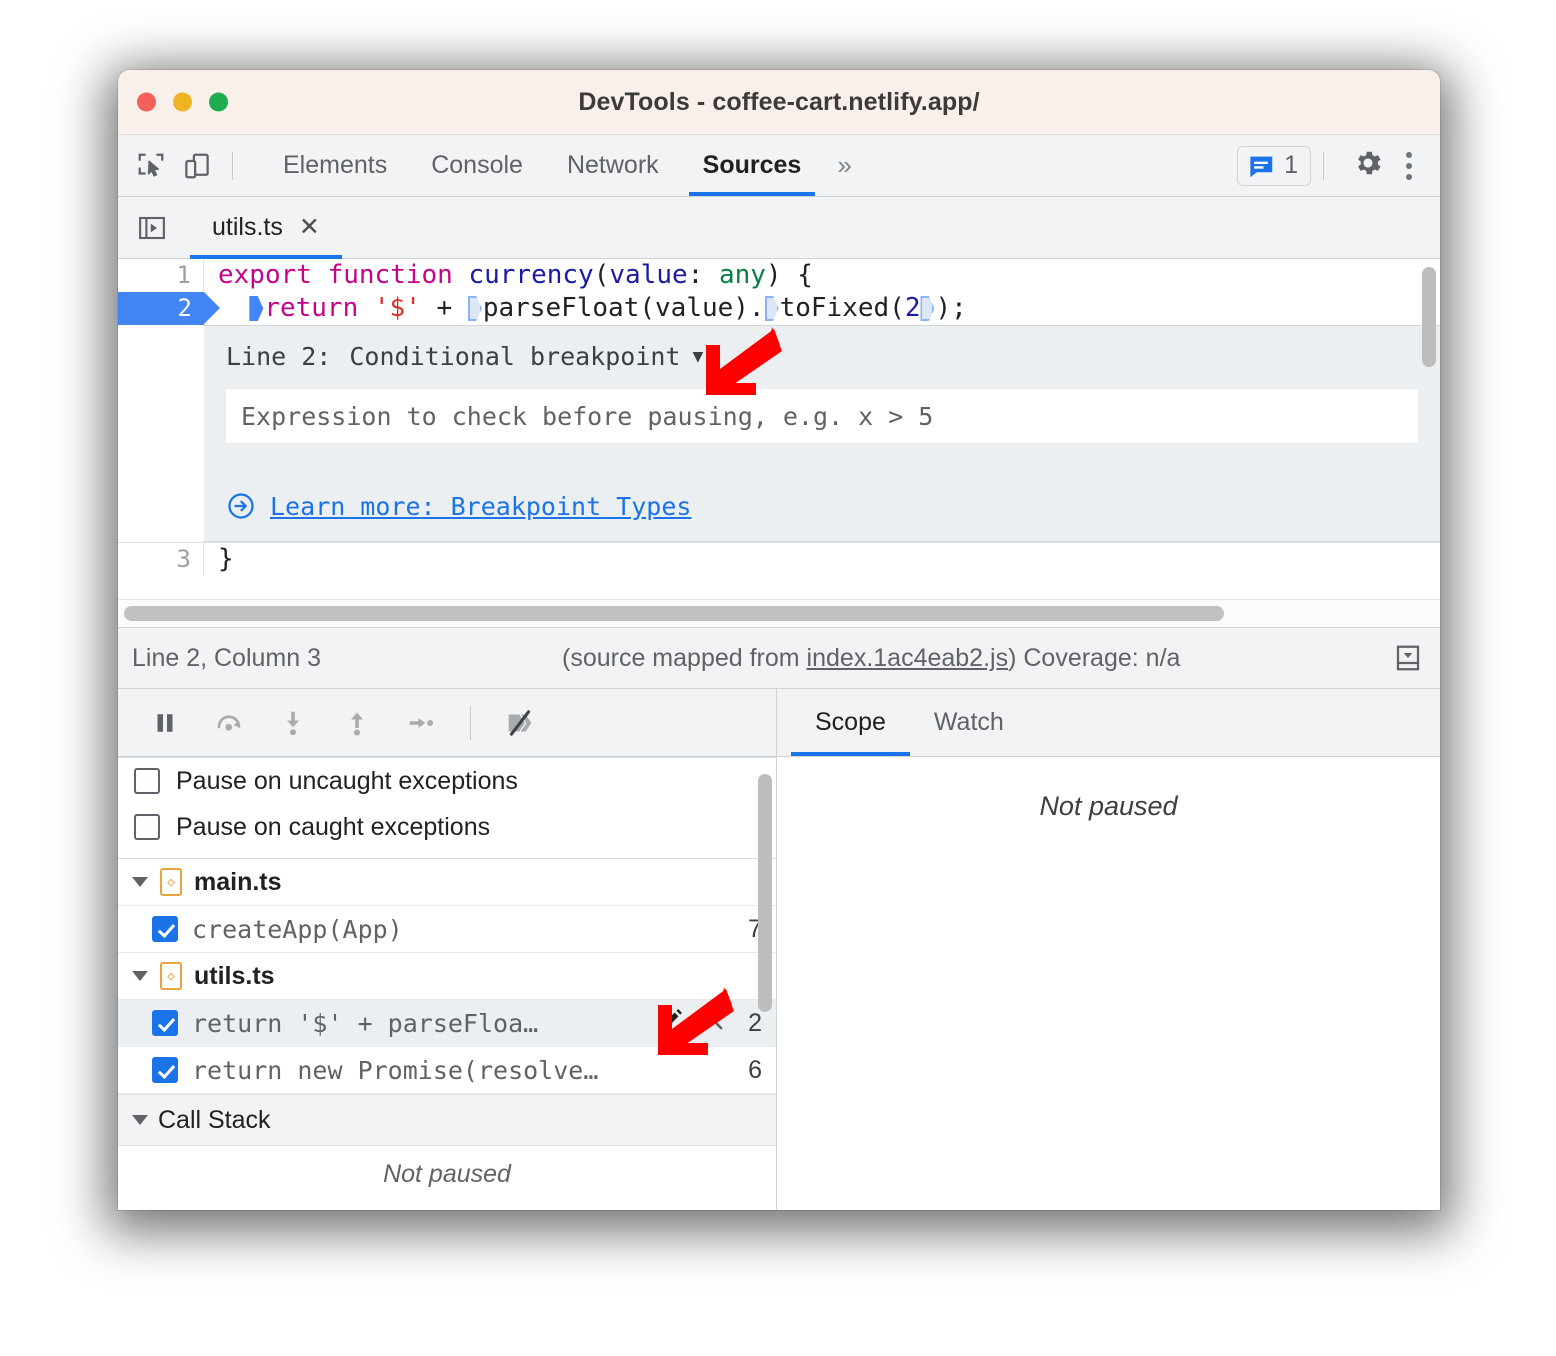 The width and height of the screenshot is (1556, 1356). Describe the element at coordinates (333, 826) in the screenshot. I see `pause-on-caught-exceptions-label: Pause on caught exceptions` at that location.